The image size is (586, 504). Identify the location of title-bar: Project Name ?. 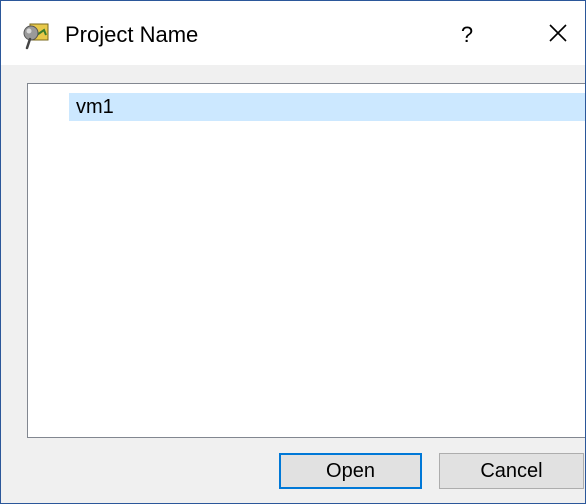
(293, 33).